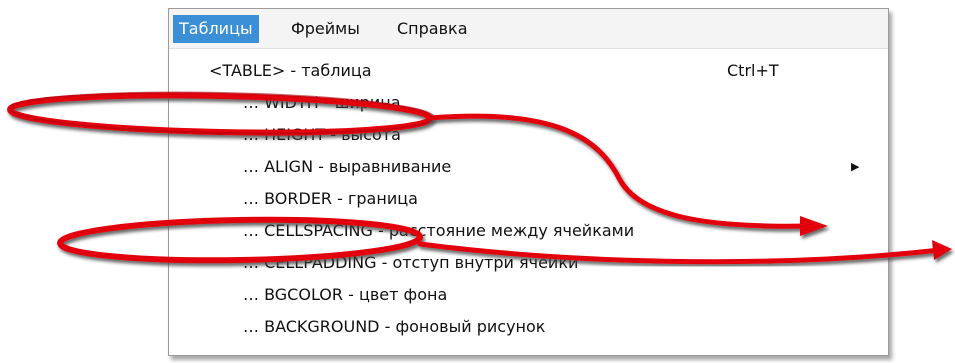 The image size is (955, 363). Describe the element at coordinates (529, 295) in the screenshot. I see `menu-item-bgcolor: … BGCOLOR - цвет фона` at that location.